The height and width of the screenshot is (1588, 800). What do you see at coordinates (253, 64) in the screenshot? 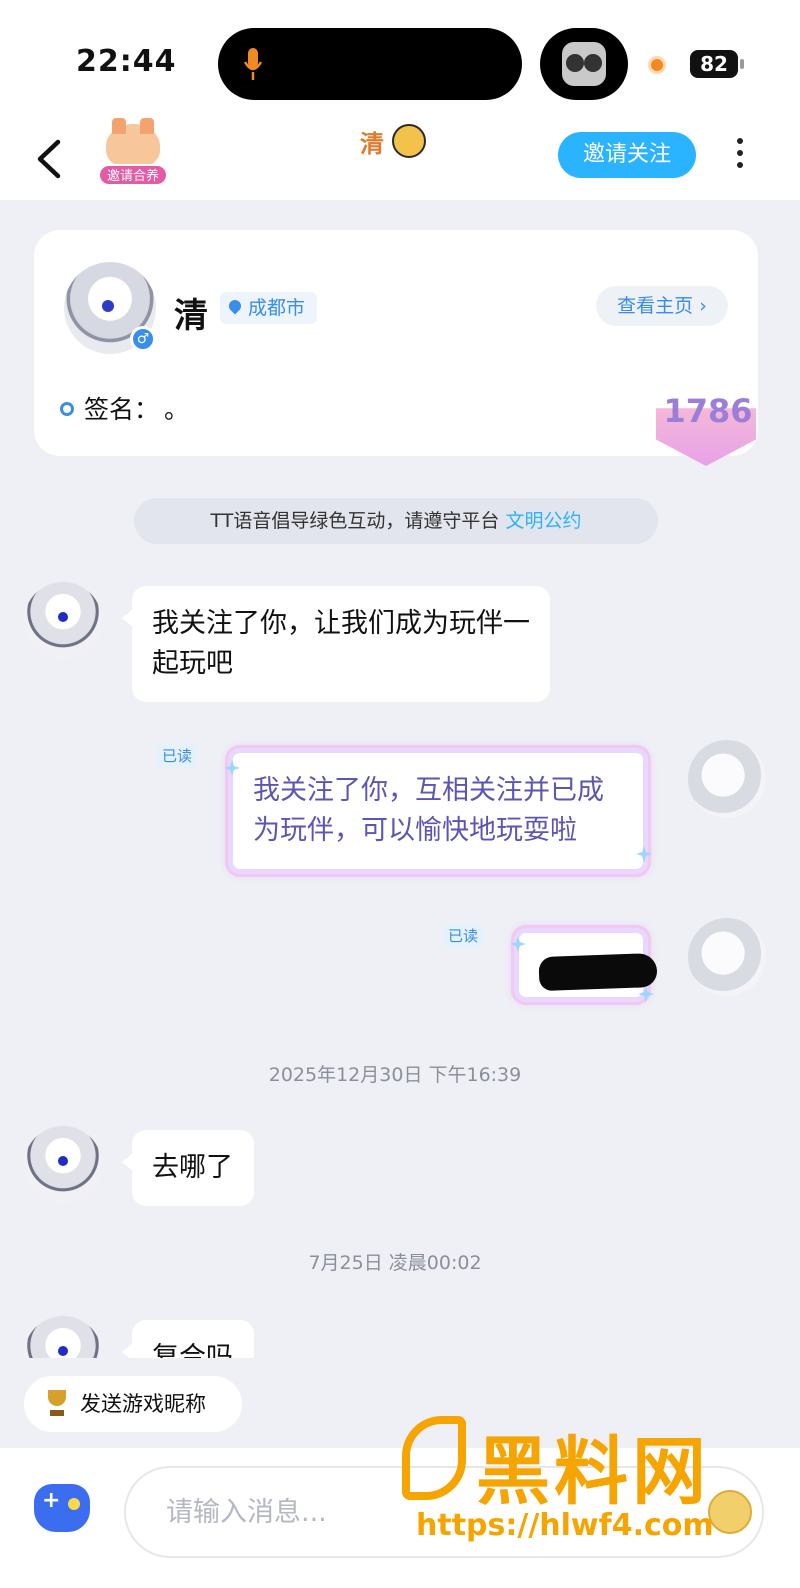
I see `mic-icon` at bounding box center [253, 64].